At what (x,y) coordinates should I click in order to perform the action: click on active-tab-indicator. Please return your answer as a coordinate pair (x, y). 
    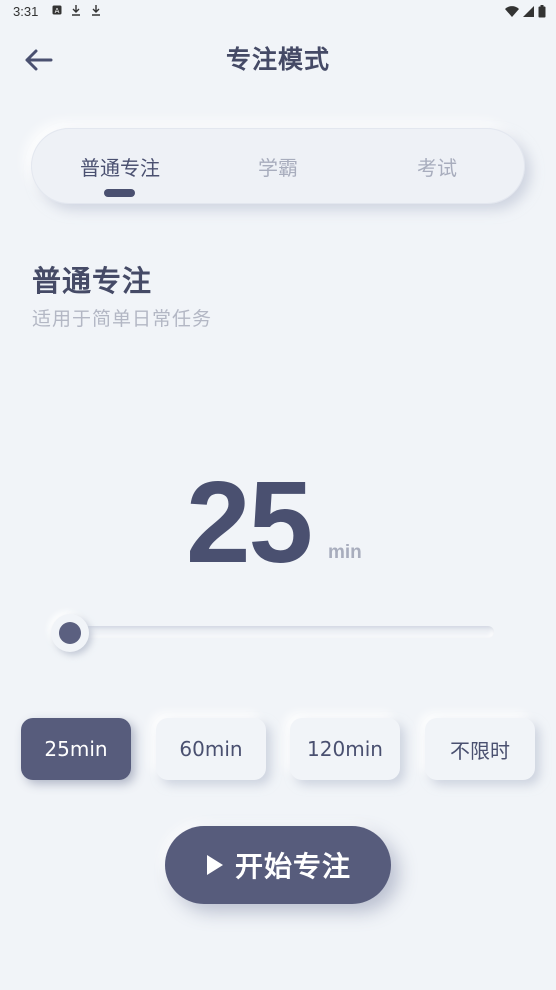
    Looking at the image, I should click on (119, 193).